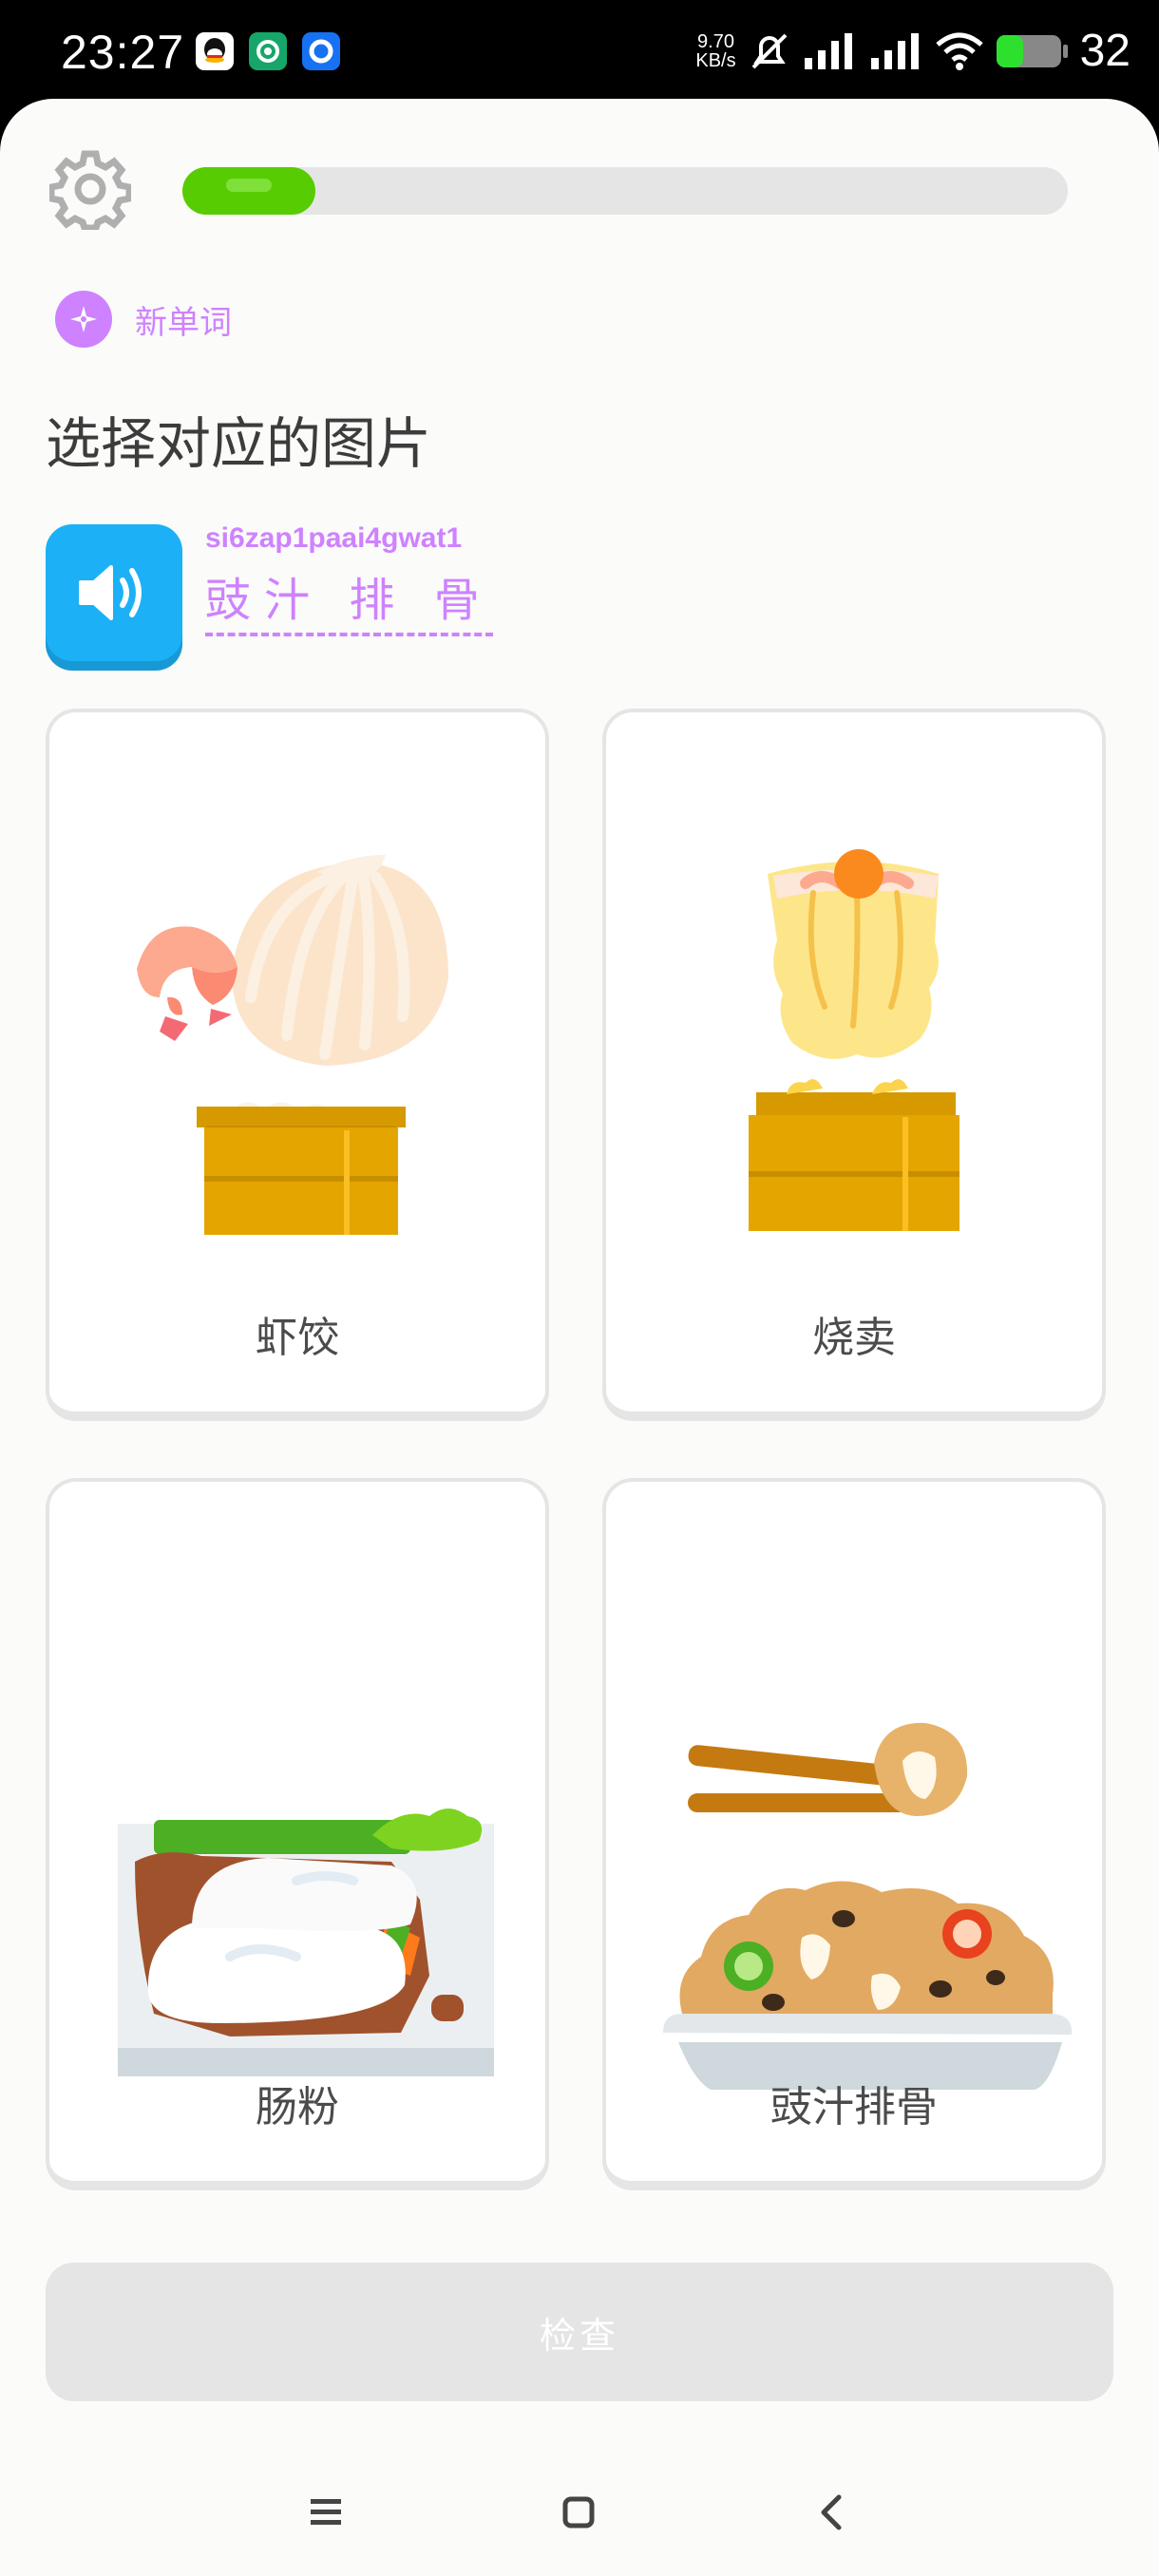 Image resolution: width=1159 pixels, height=2576 pixels. What do you see at coordinates (326, 2512) in the screenshot?
I see `menu-icon` at bounding box center [326, 2512].